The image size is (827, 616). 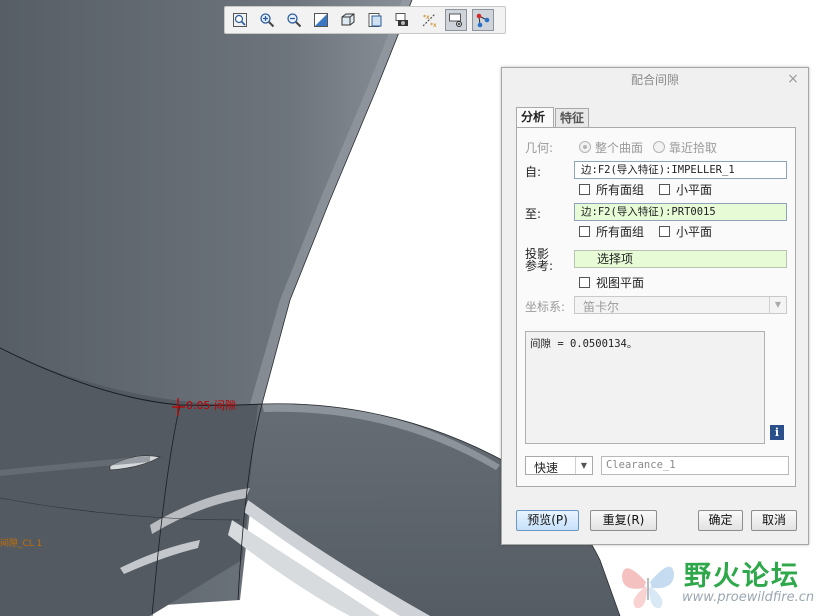 I want to click on saved-views-icon, so click(x=375, y=20).